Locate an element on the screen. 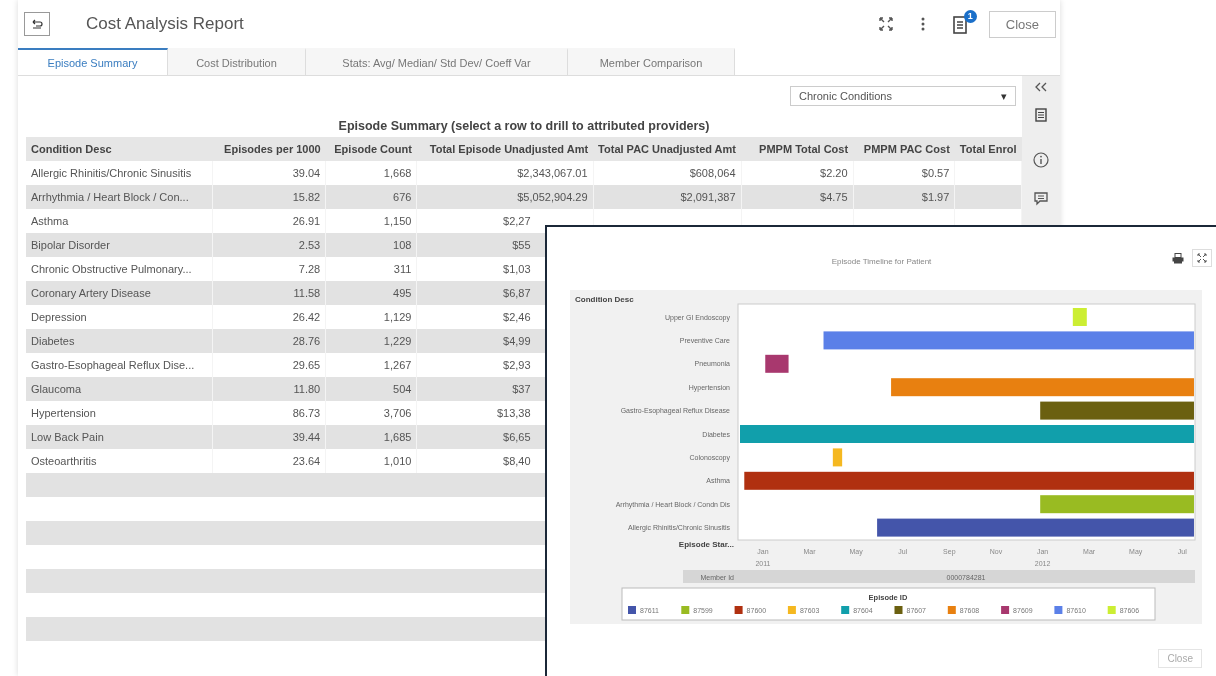  collapse-icon is located at coordinates (1041, 87).